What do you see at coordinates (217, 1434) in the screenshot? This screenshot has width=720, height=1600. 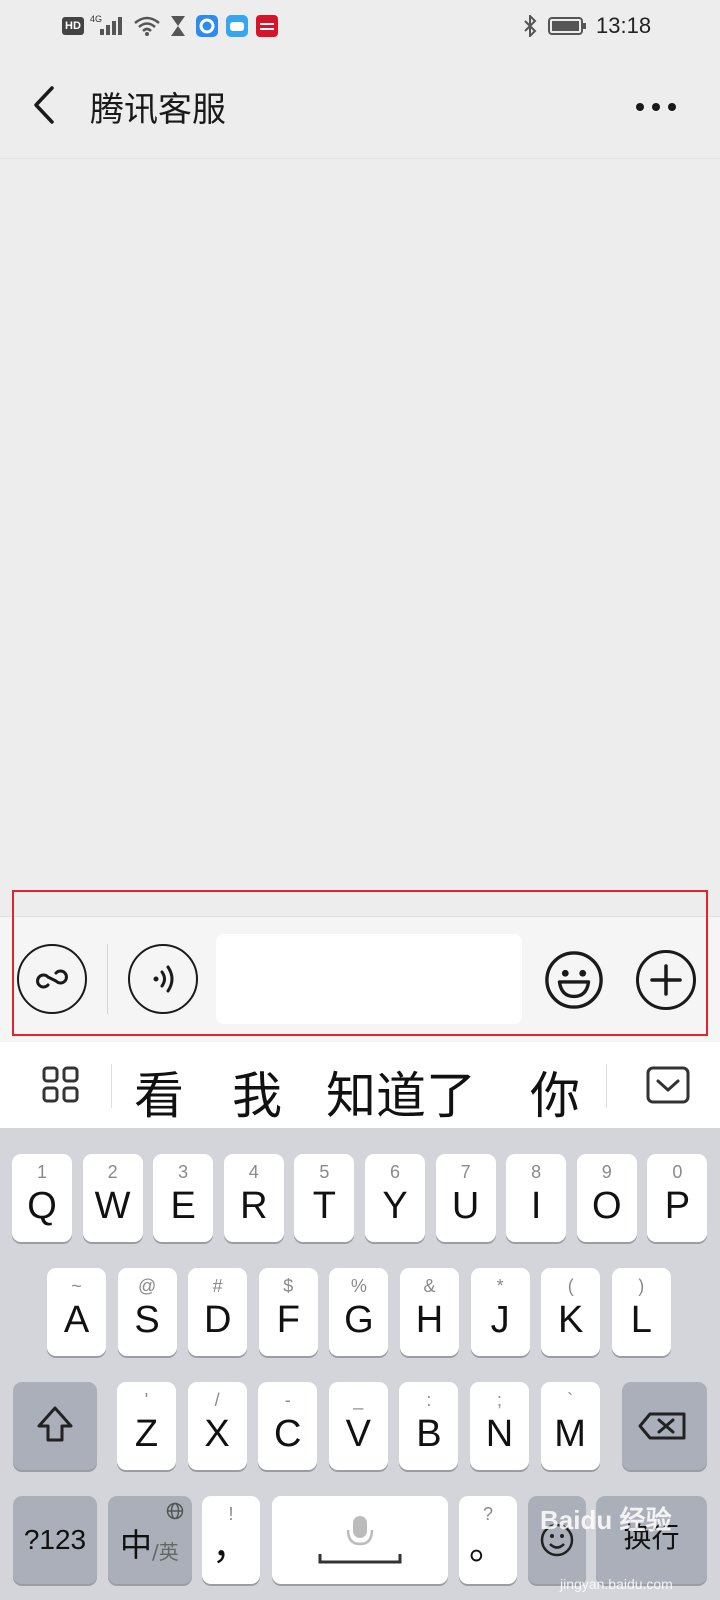 I see `key-label: X` at bounding box center [217, 1434].